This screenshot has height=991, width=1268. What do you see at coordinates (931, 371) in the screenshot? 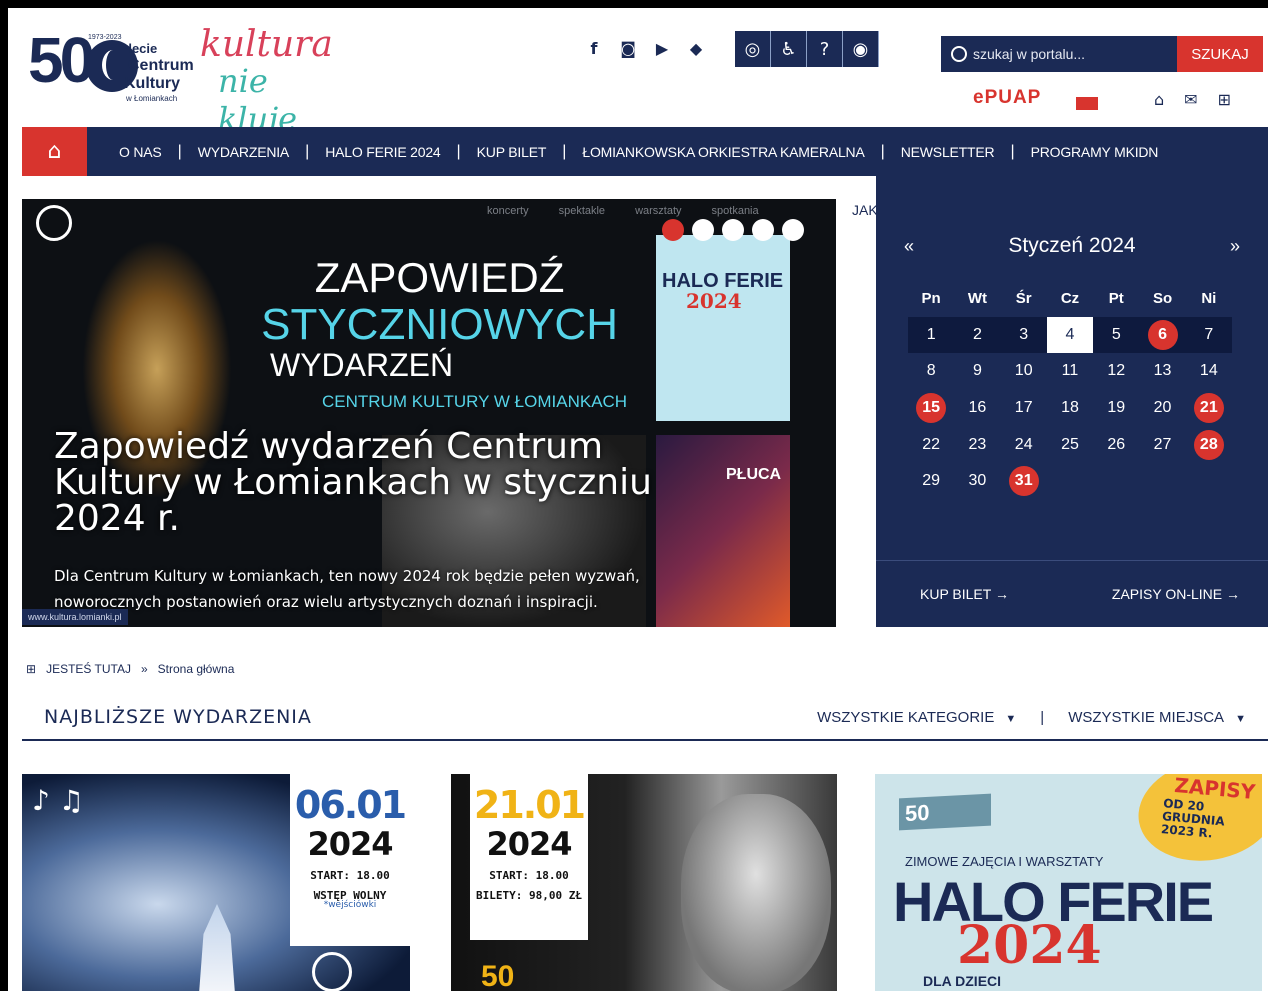
I see `calendar-day: 8` at bounding box center [931, 371].